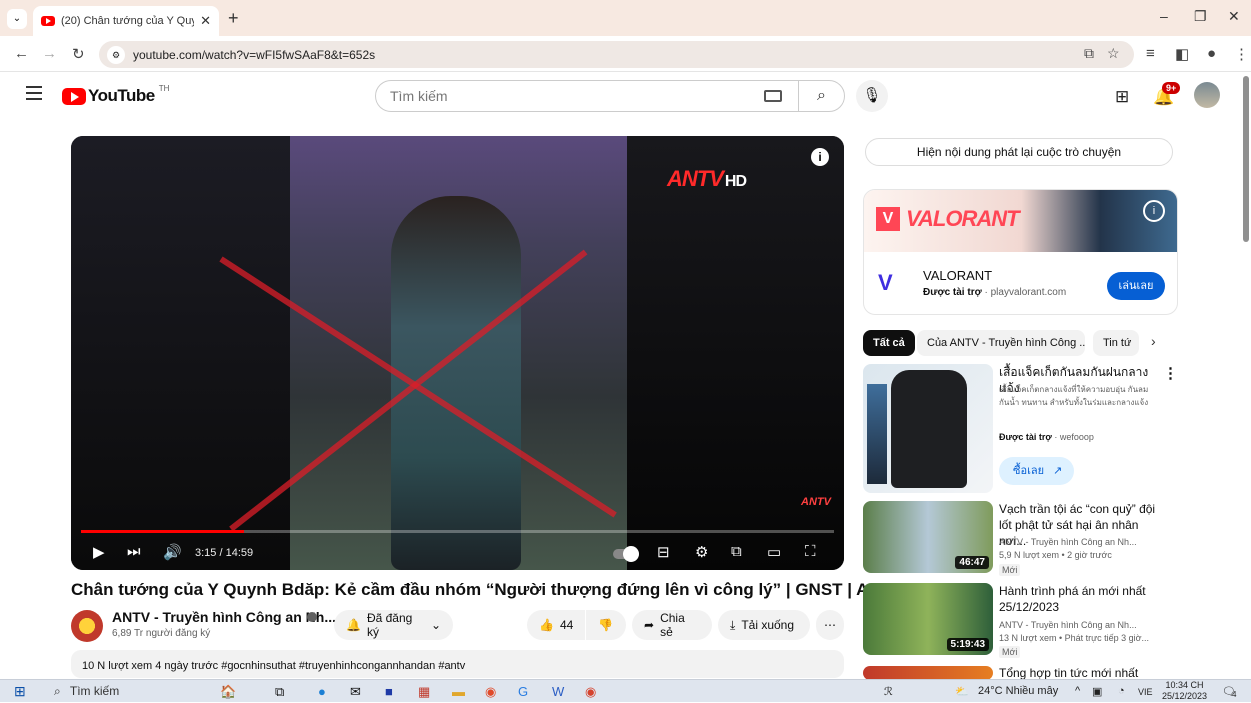 The height and width of the screenshot is (703, 1251). Describe the element at coordinates (1164, 16) in the screenshot. I see `minimize-icon: –` at that location.